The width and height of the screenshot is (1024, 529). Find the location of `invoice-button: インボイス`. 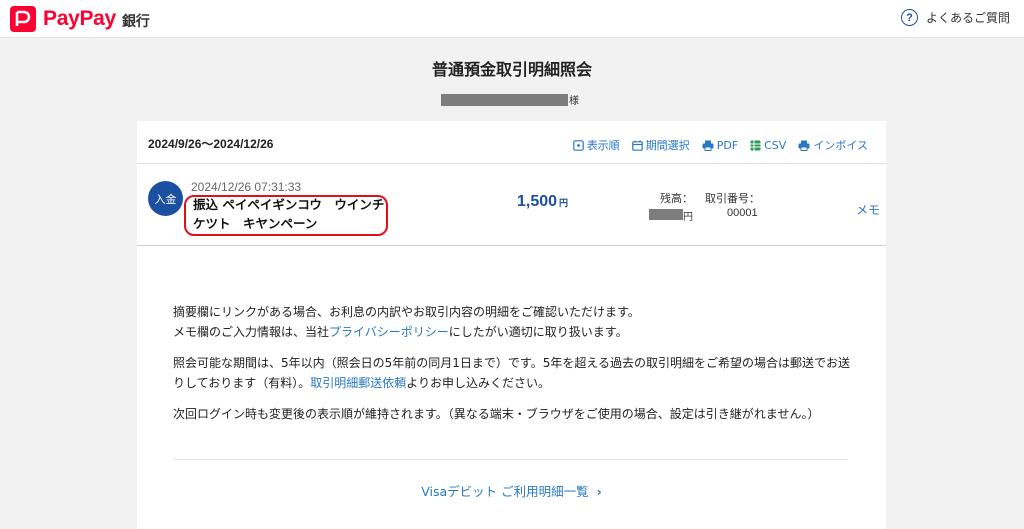

invoice-button: インボイス is located at coordinates (833, 145).